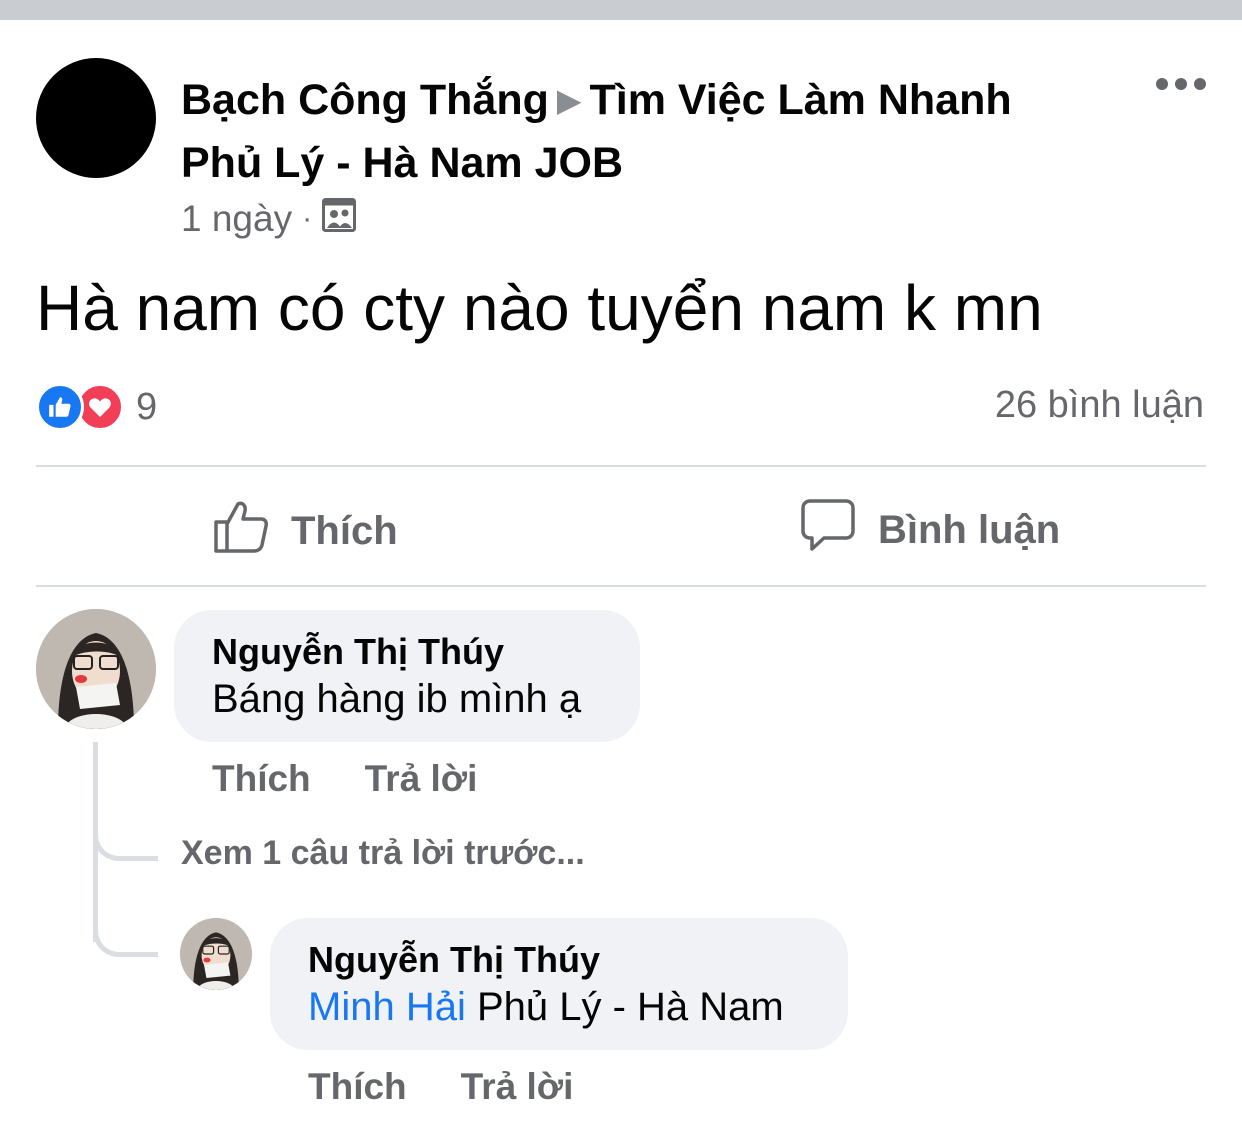 The width and height of the screenshot is (1242, 1129). I want to click on reply-text-body: Phủ Lý - Hà Nam, so click(624, 1007).